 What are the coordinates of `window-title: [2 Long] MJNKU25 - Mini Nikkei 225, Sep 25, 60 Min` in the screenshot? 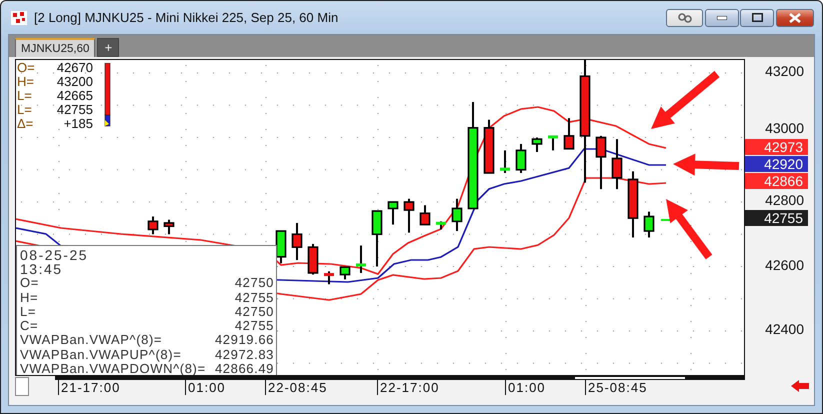 It's located at (187, 17).